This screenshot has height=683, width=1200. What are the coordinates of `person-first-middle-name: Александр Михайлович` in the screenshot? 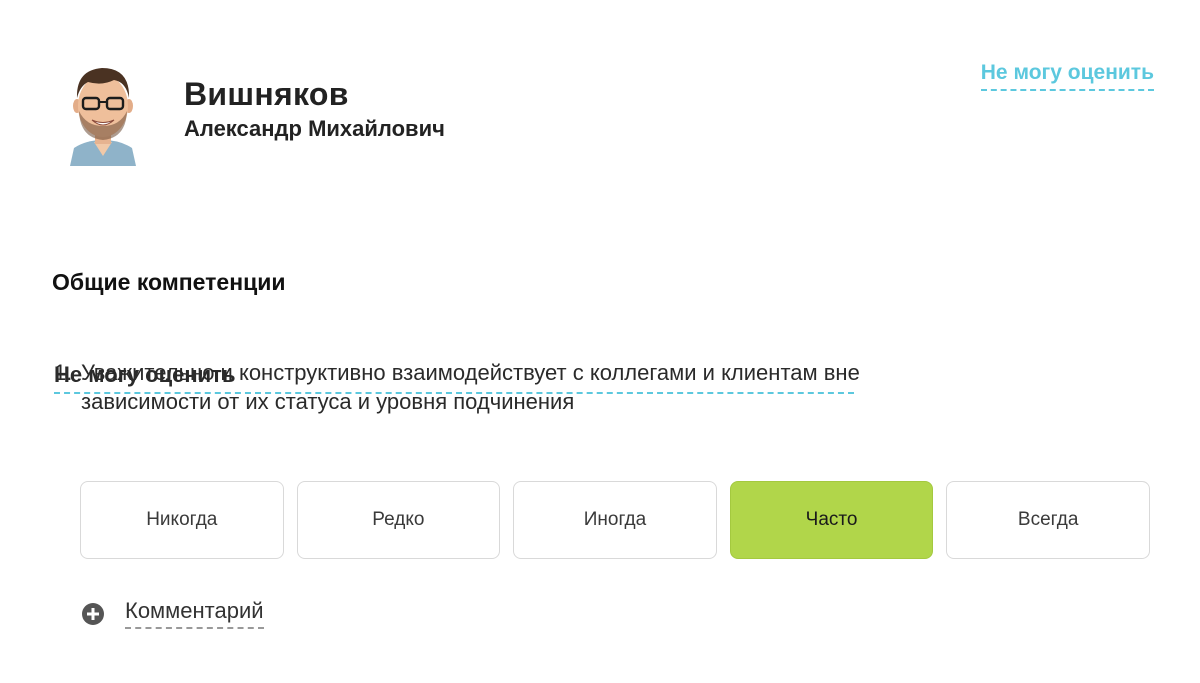 It's located at (314, 128).